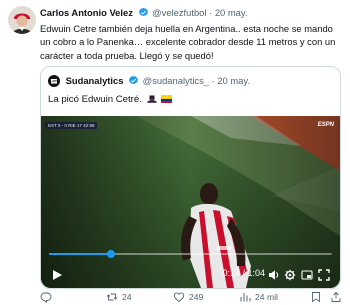 The image size is (350, 305). I want to click on quoted-text: La picó Edwuin Cetré., so click(95, 99).